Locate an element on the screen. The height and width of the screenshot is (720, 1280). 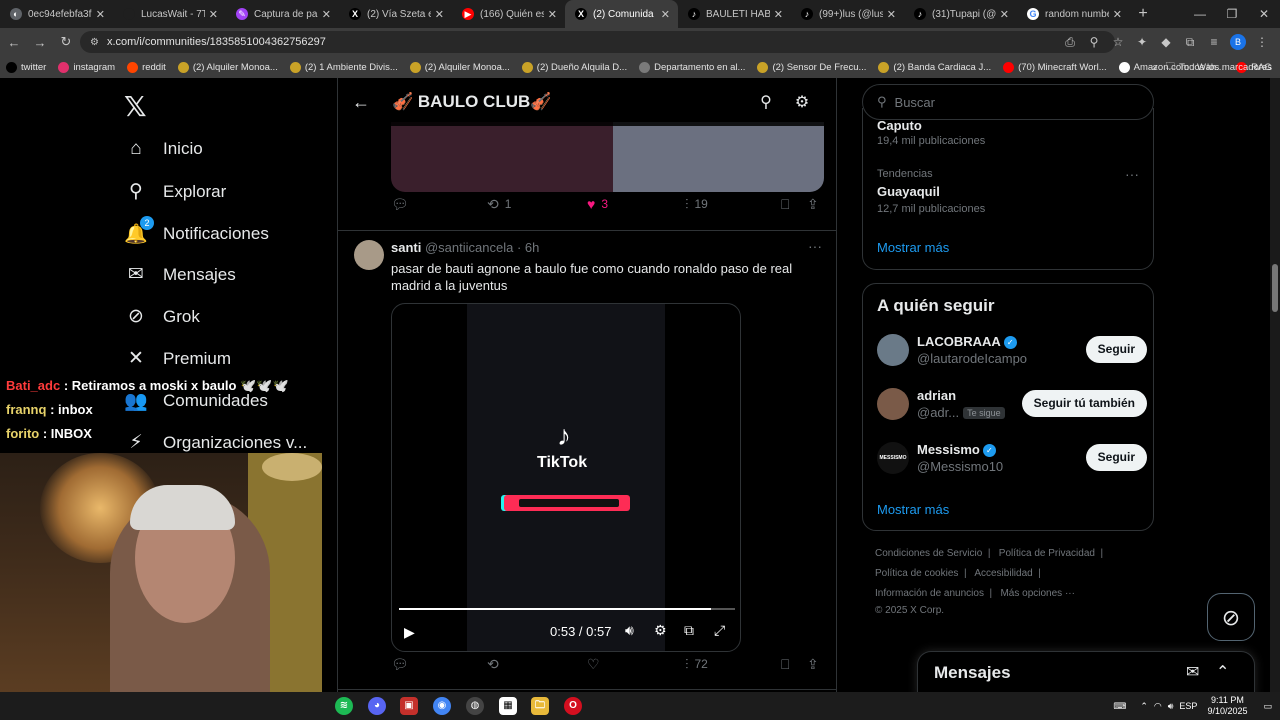
follow-suggestion: adrian @adr... Te sigue Seguir tú también is located at coordinates (1012, 408).